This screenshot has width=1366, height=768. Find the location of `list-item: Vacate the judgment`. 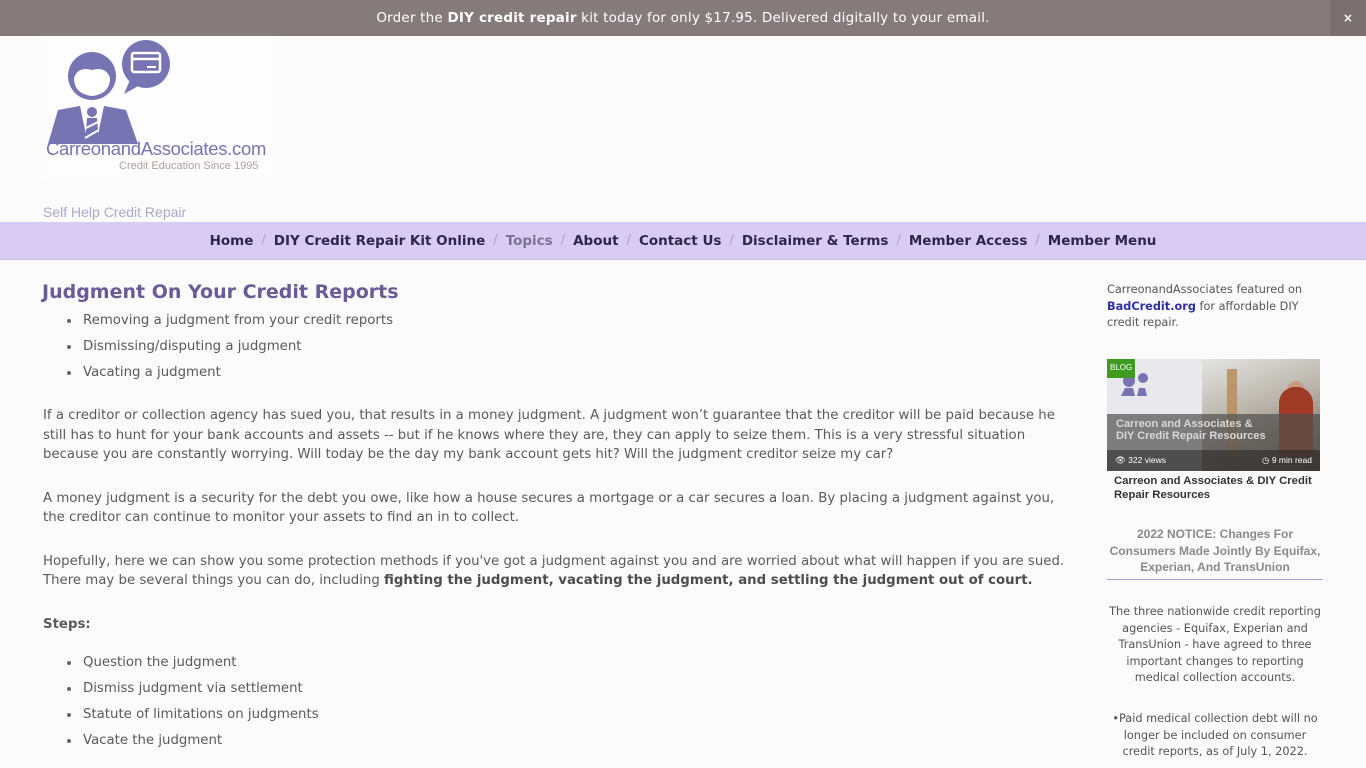

list-item: Vacate the judgment is located at coordinates (570, 741).